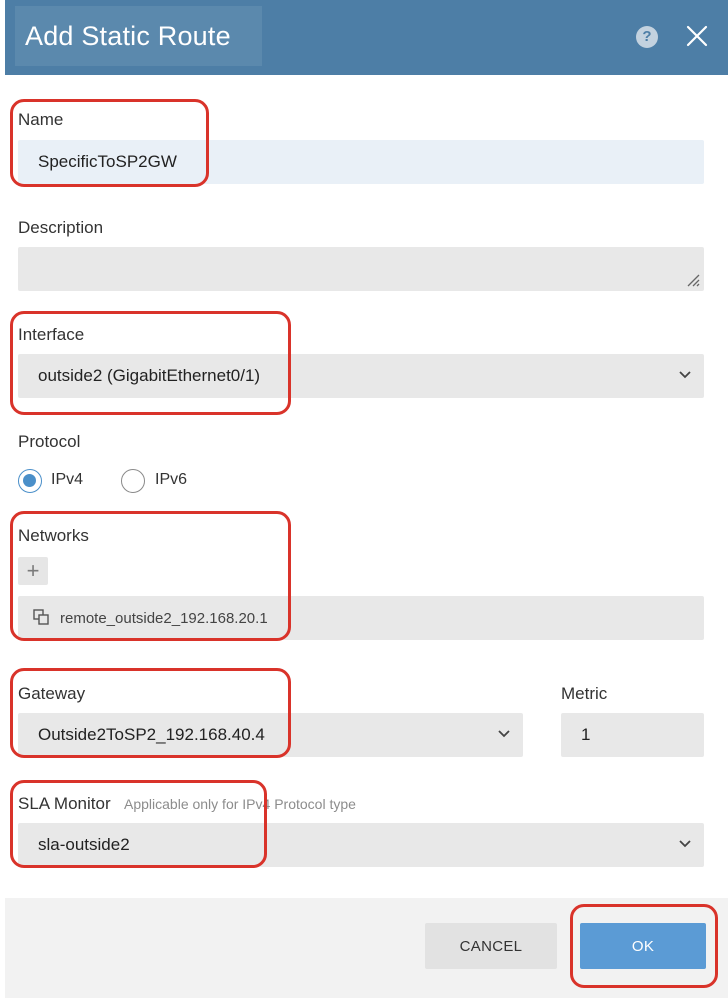  I want to click on protocol-ipv4-radio, so click(30, 481).